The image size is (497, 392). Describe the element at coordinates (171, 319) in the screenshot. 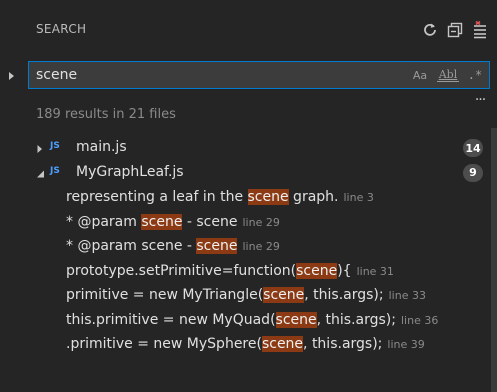

I see `match-text-before: this.primitive = new MyQuad(` at that location.